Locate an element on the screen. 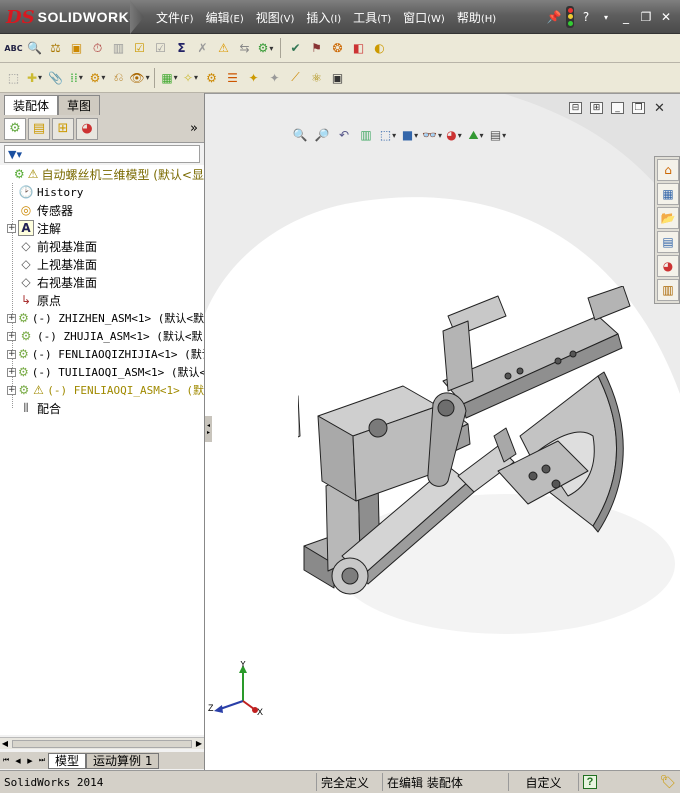 The image size is (680, 793). menu-item-1: 编辑(E) is located at coordinates (225, 17).